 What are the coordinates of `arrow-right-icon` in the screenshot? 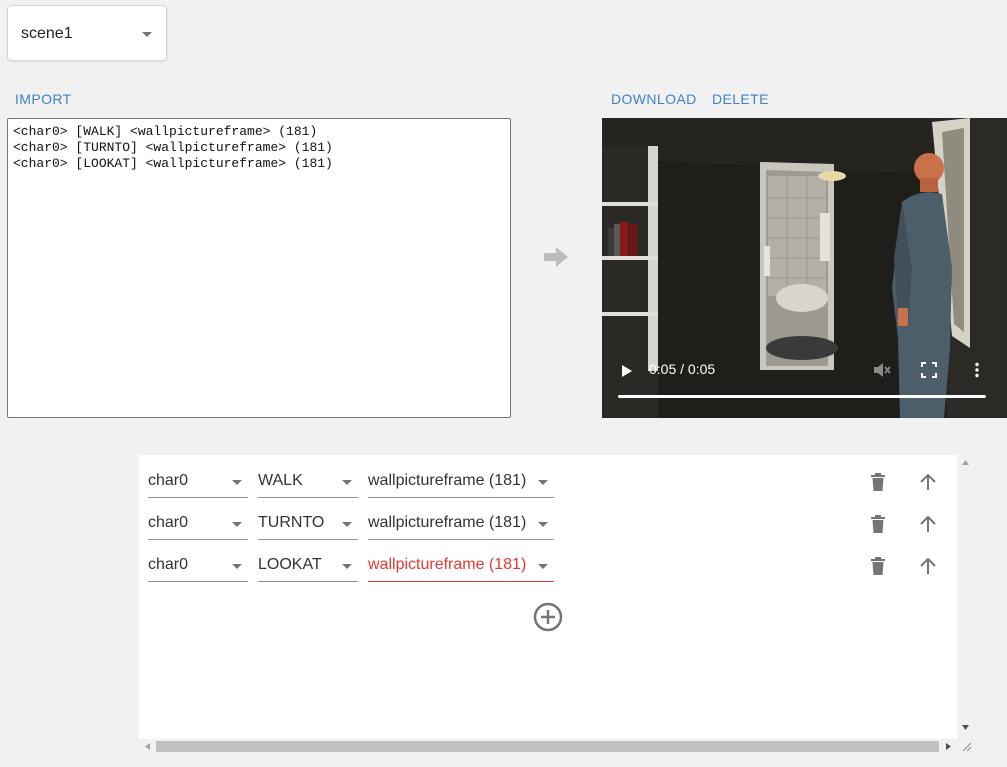 It's located at (556, 257).